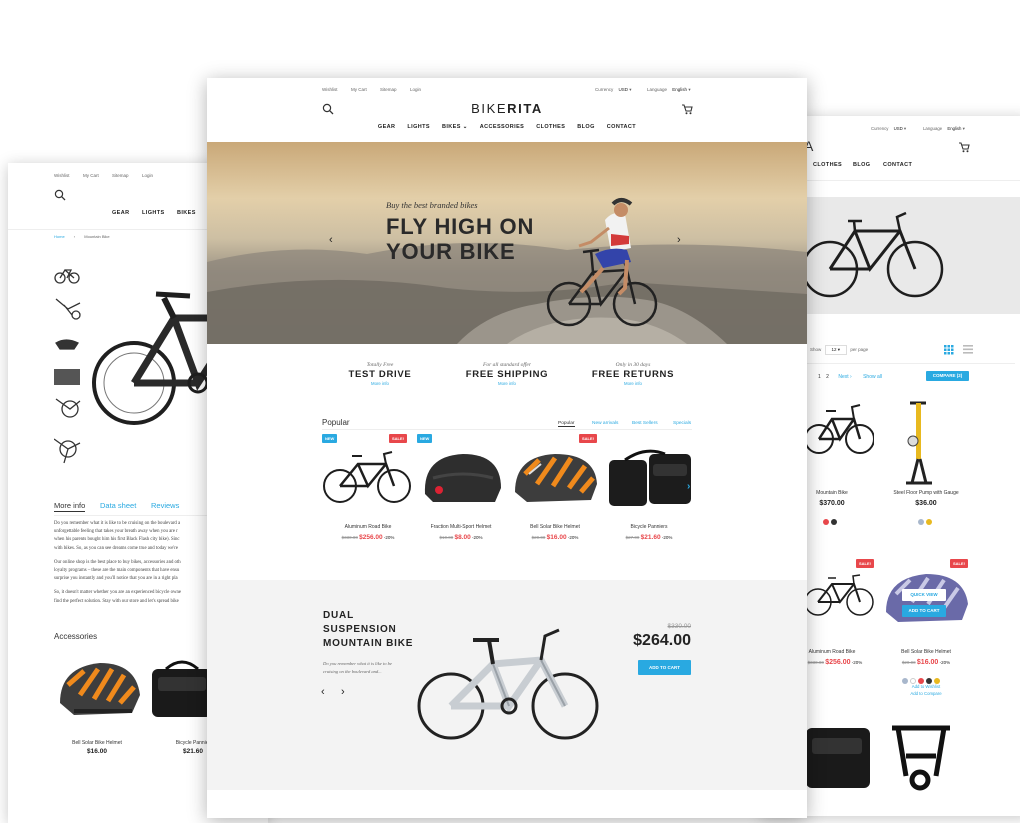 The height and width of the screenshot is (823, 1020). Describe the element at coordinates (959, 350) in the screenshot. I see `view-toggle` at that location.